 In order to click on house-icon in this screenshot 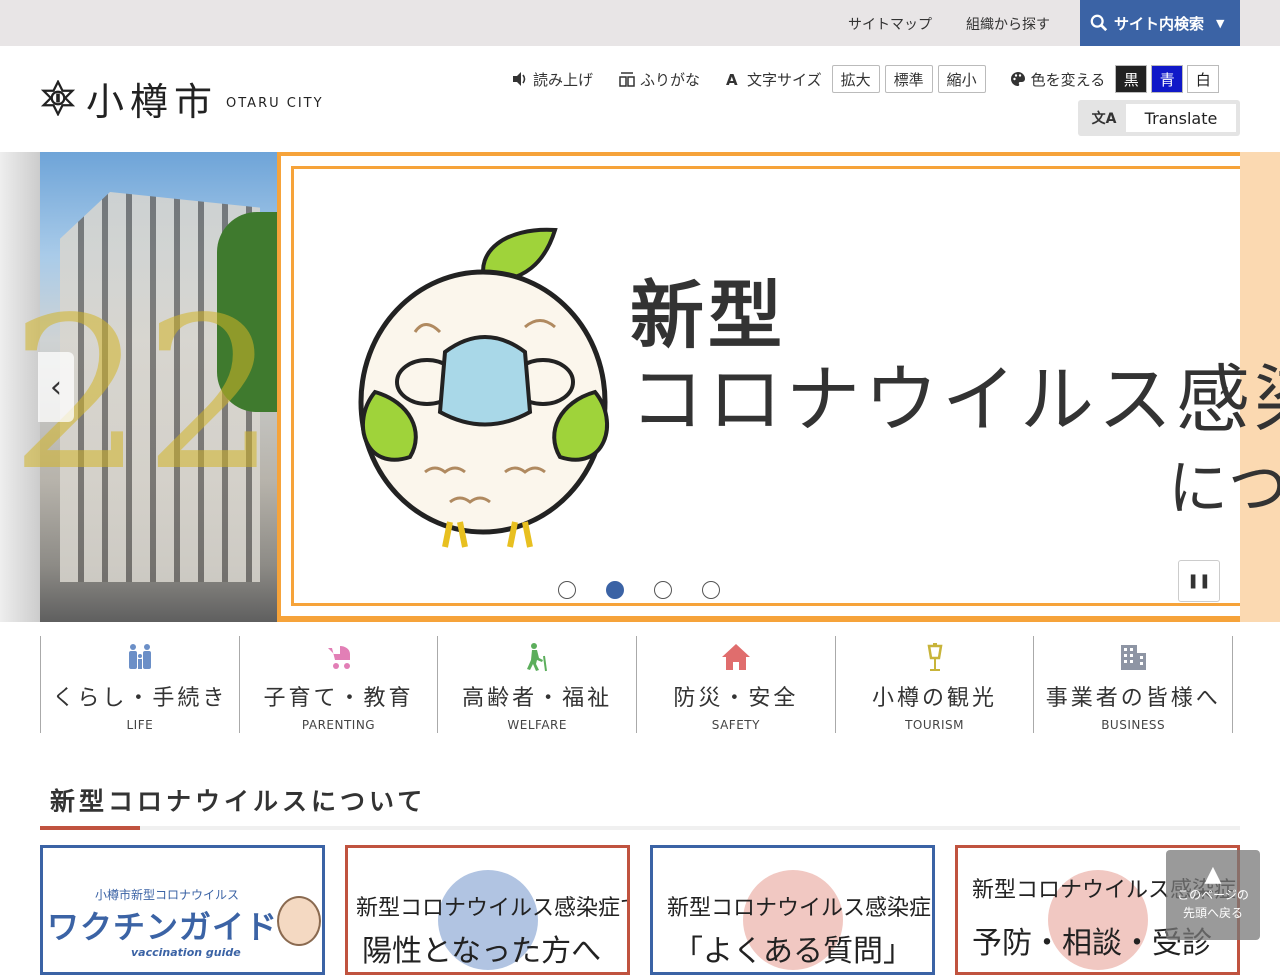, I will do `click(735, 657)`.